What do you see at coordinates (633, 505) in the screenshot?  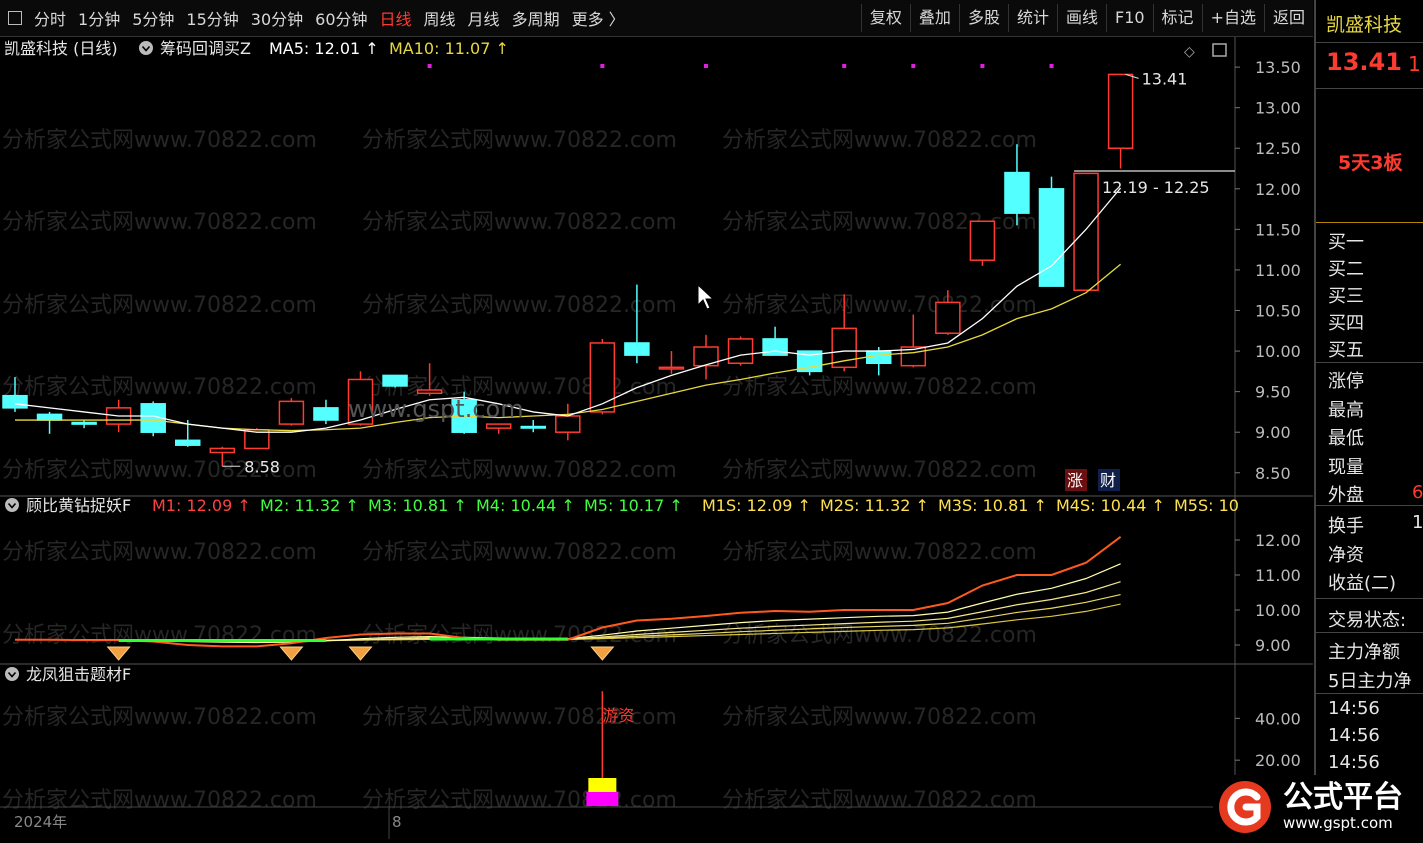 I see `guppy-value-4: M5: 10.17 ↑` at bounding box center [633, 505].